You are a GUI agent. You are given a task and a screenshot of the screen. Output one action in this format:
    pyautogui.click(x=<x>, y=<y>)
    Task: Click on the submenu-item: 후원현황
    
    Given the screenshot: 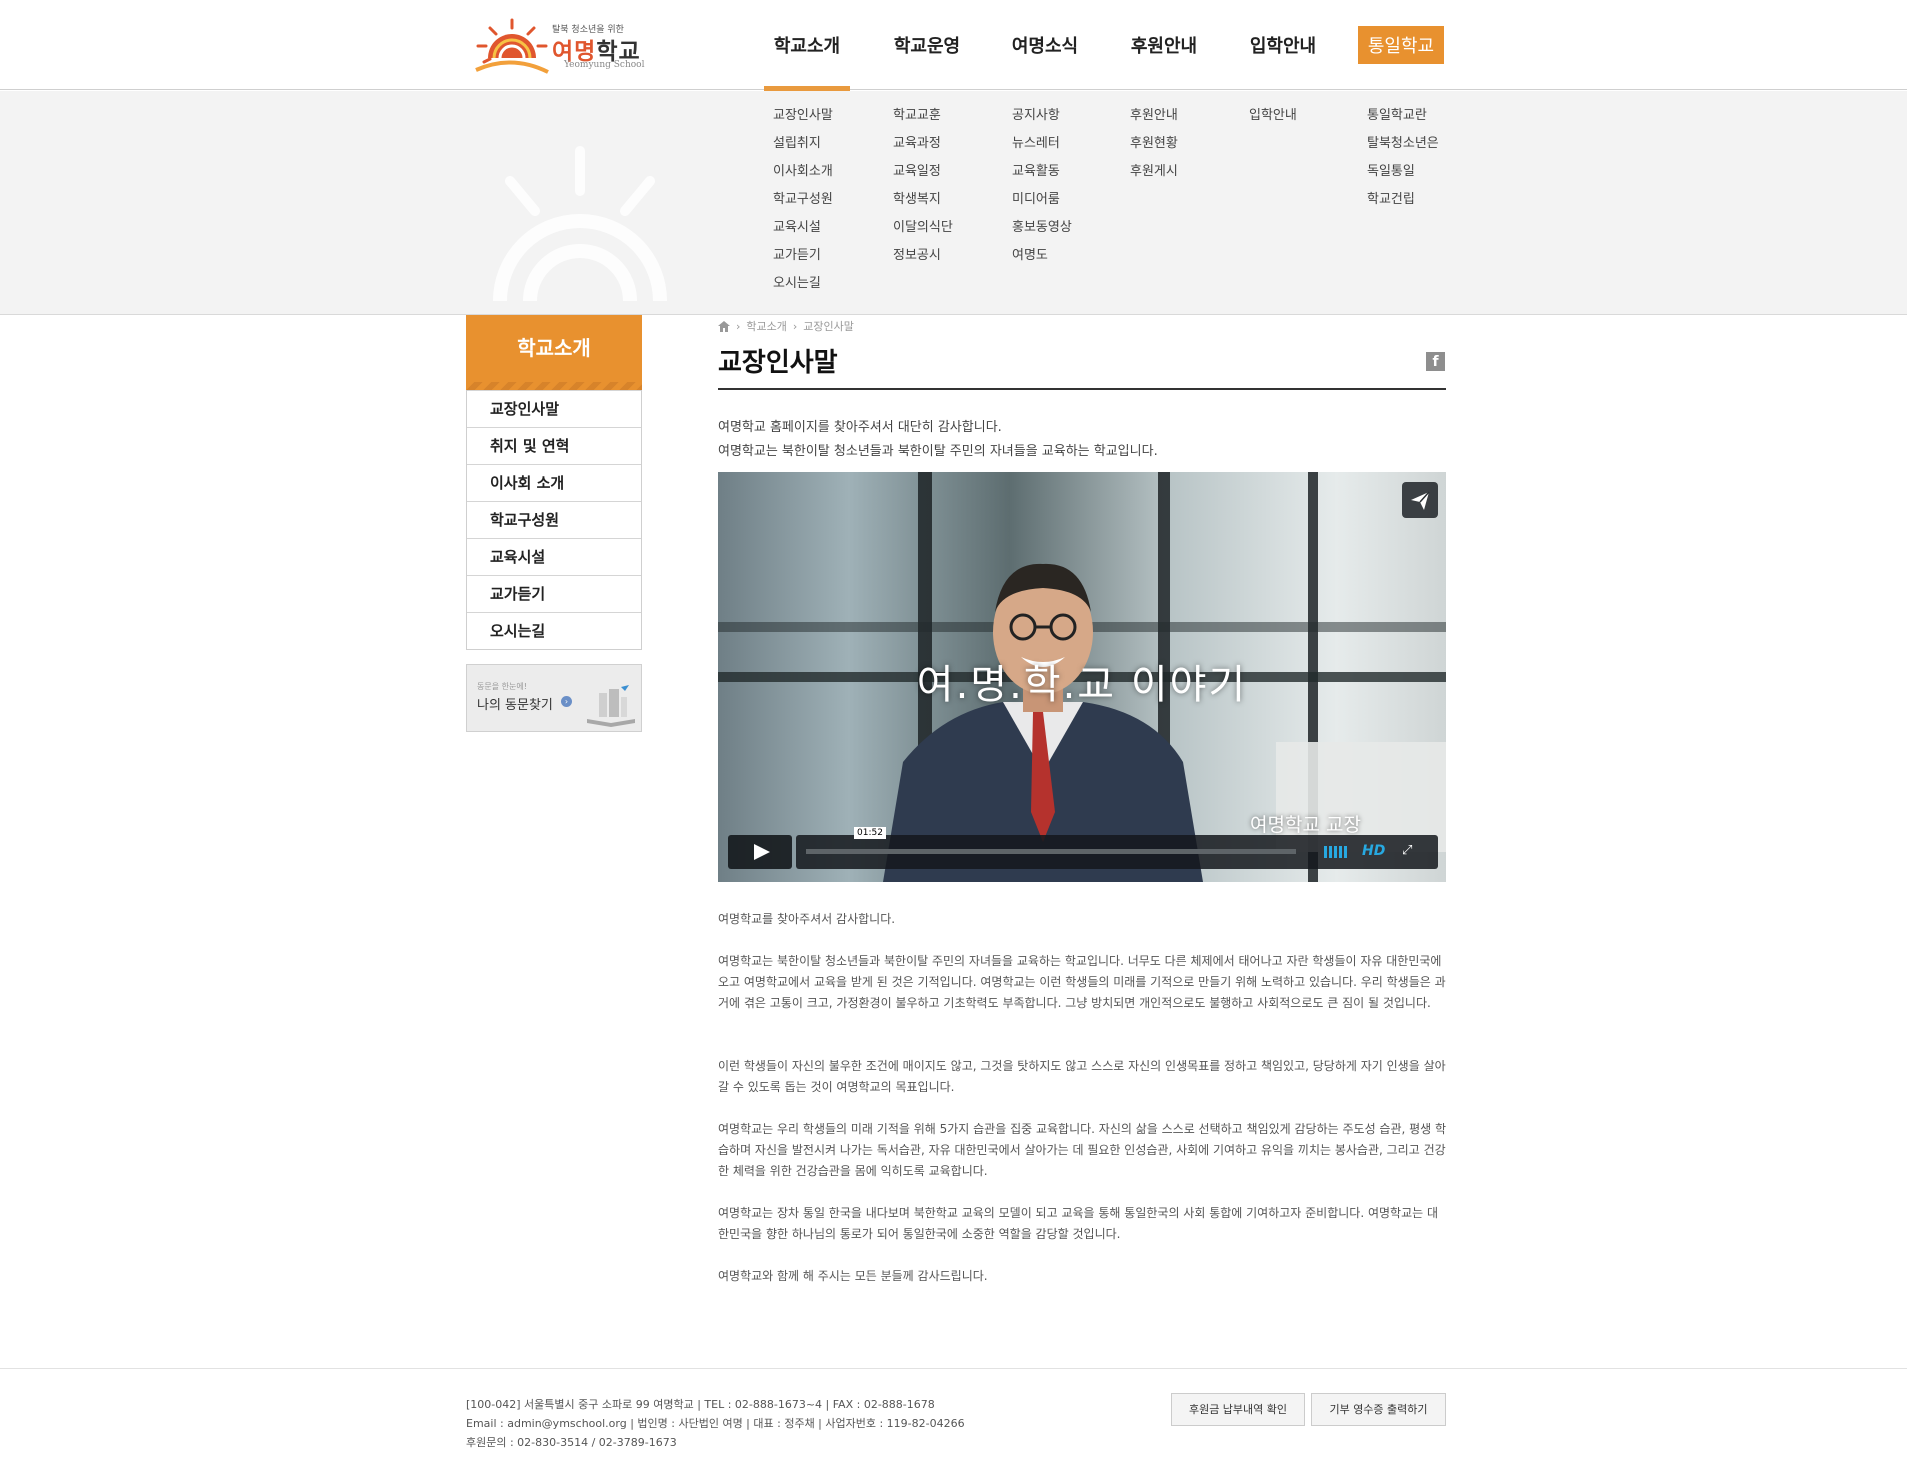 What is the action you would take?
    pyautogui.click(x=1154, y=149)
    